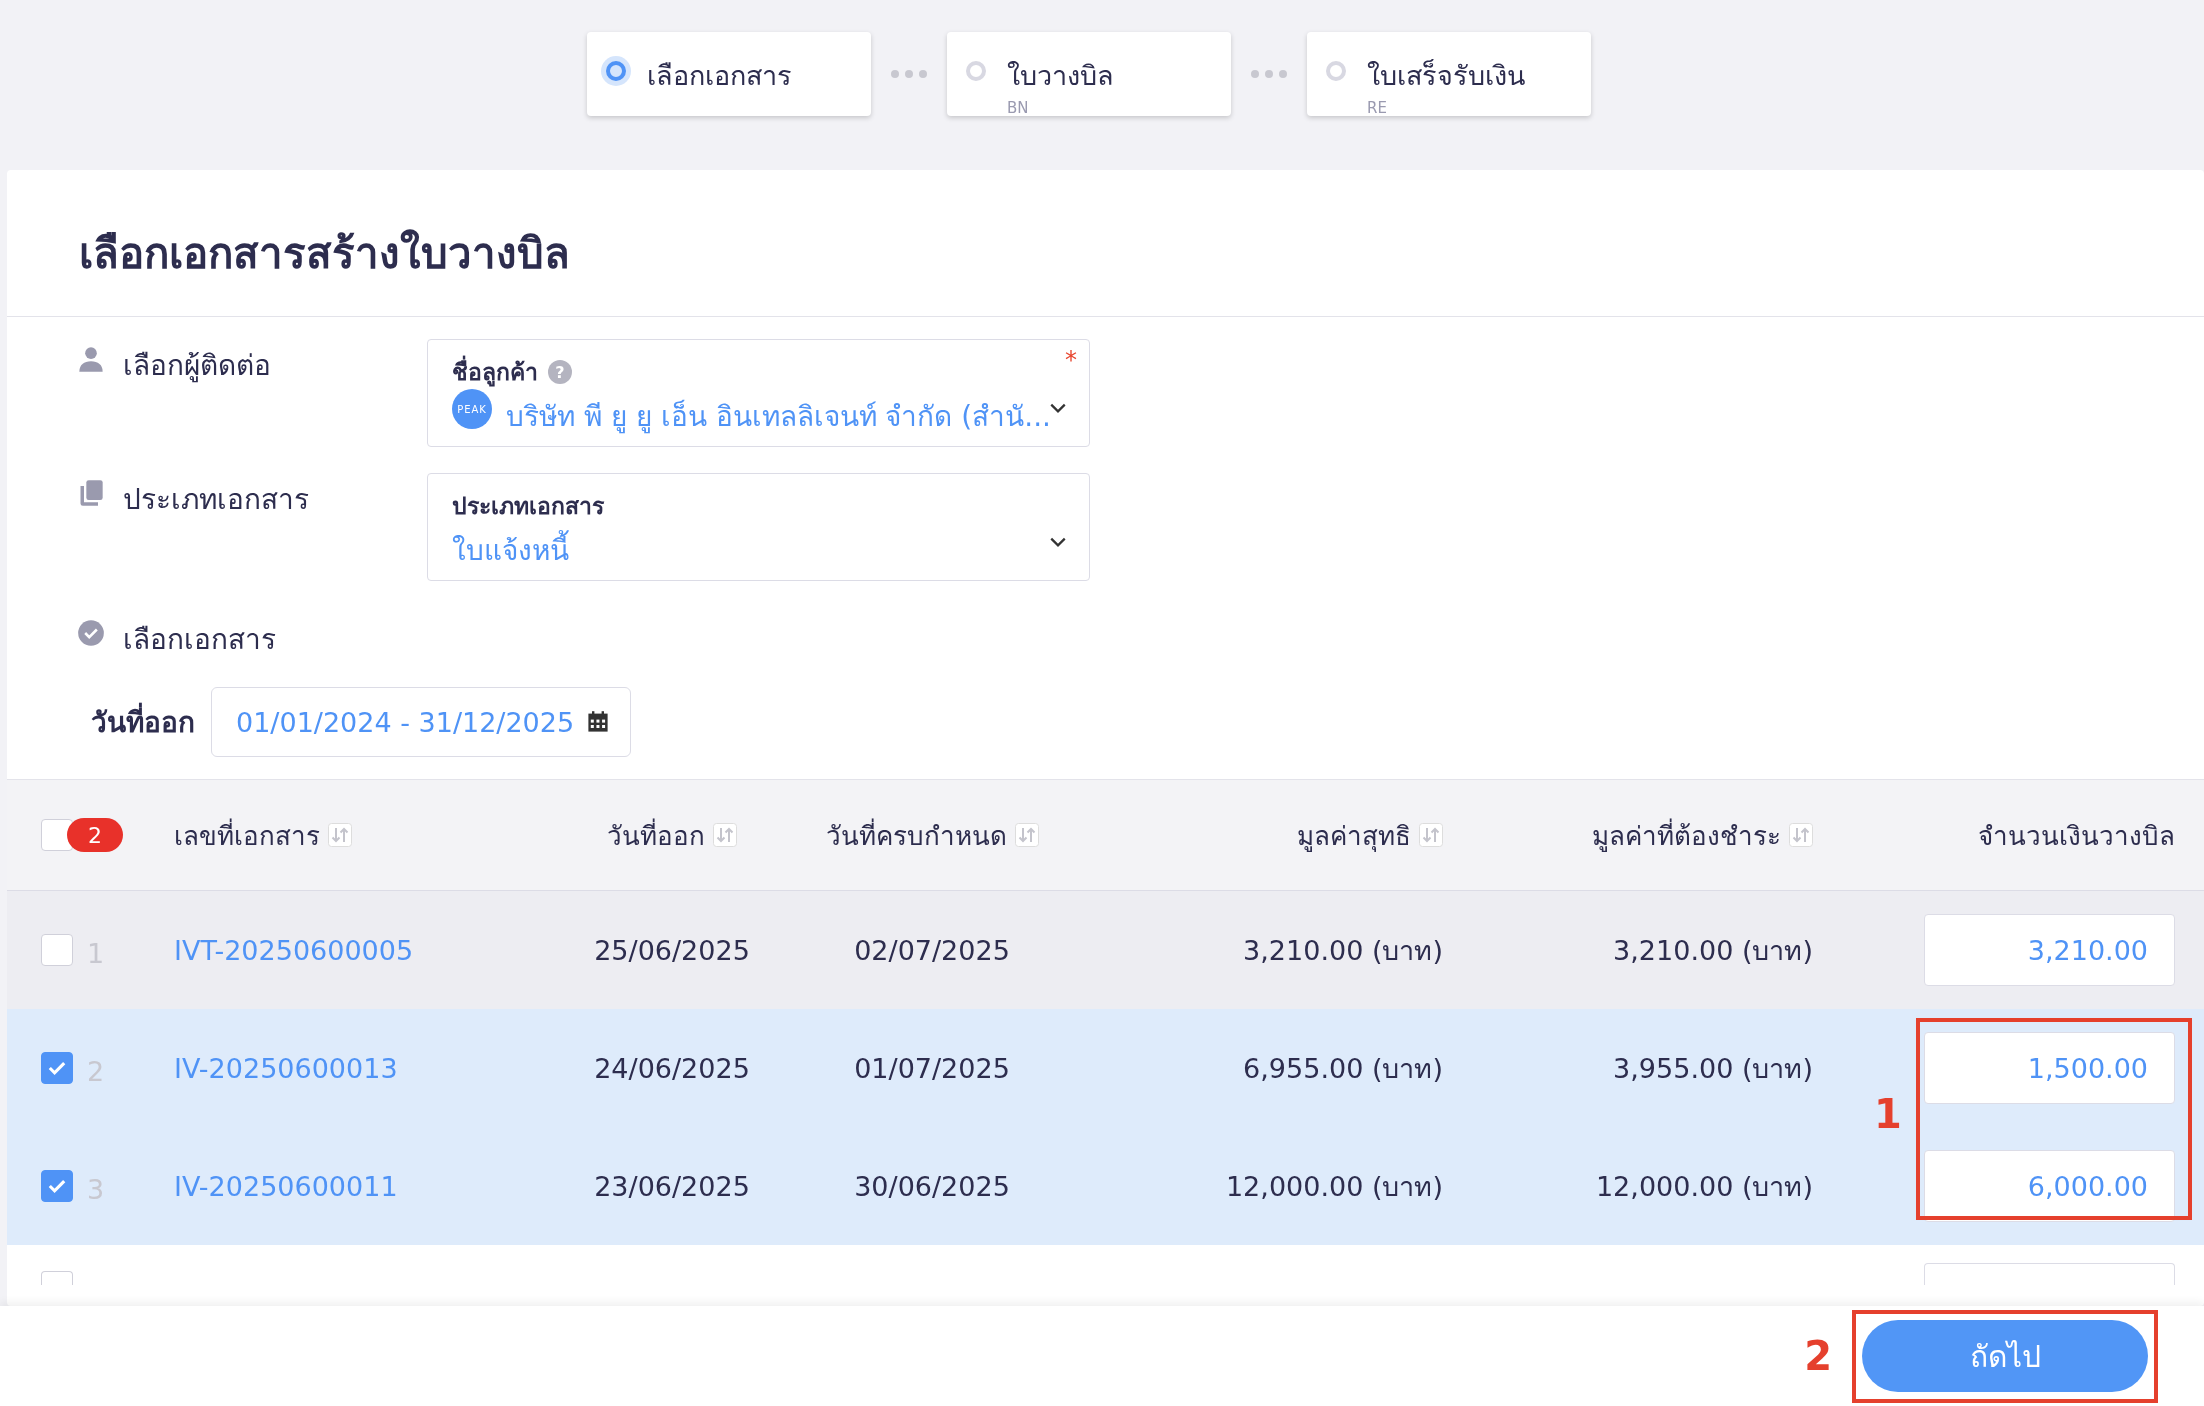  What do you see at coordinates (719, 76) in the screenshot?
I see `step-title: เลือกเอกสาร` at bounding box center [719, 76].